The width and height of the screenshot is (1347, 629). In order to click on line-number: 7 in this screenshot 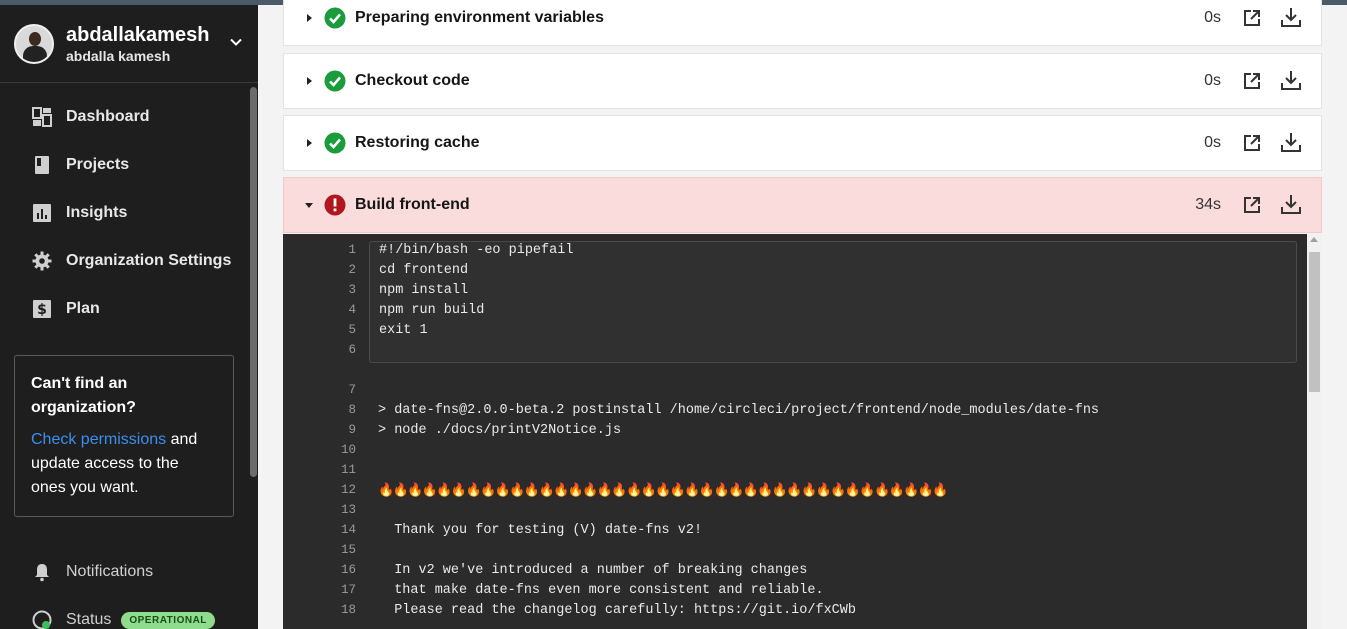, I will do `click(352, 390)`.